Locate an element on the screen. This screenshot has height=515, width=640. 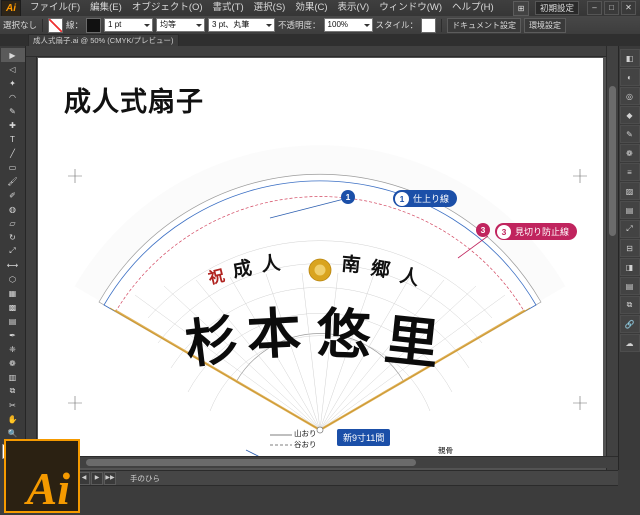
pathfinder-panel-icon: ◨ is located at coordinates (629, 267).